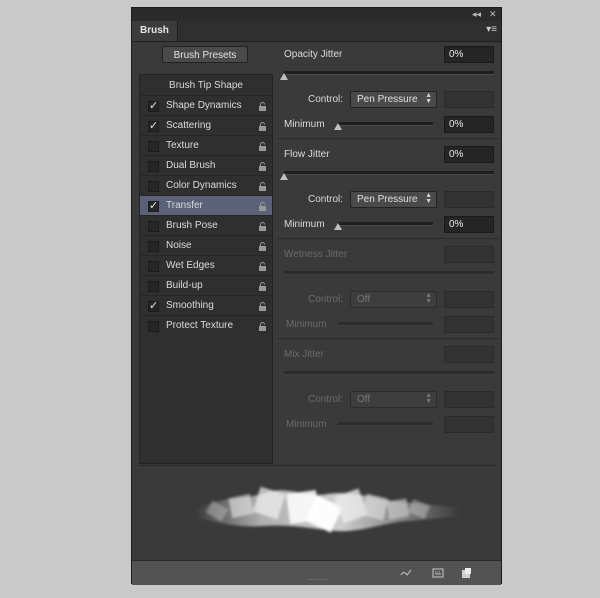 The width and height of the screenshot is (600, 598). What do you see at coordinates (192, 225) in the screenshot?
I see `list-item-label: Brush Pose` at bounding box center [192, 225].